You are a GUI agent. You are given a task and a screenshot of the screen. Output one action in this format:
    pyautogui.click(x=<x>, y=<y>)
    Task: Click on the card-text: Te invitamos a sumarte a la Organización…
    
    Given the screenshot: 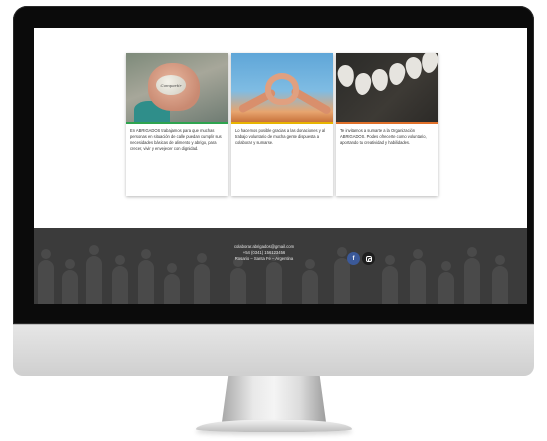 What is the action you would take?
    pyautogui.click(x=383, y=136)
    